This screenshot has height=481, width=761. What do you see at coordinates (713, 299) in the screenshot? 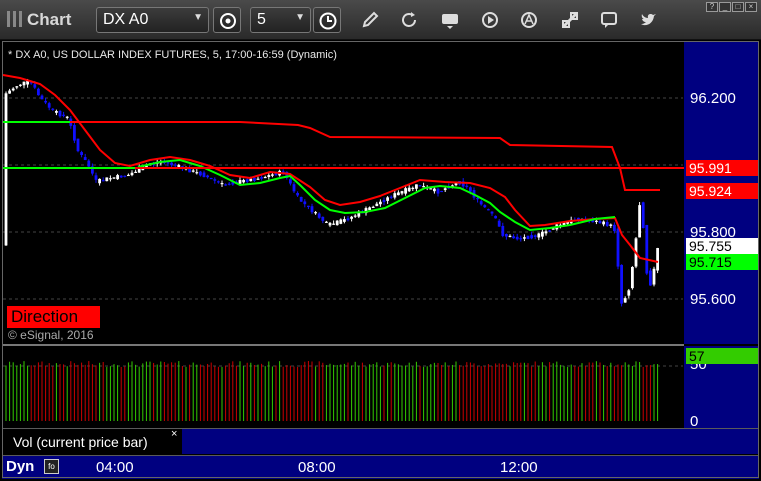
I see `price-tick: 95.600` at bounding box center [713, 299].